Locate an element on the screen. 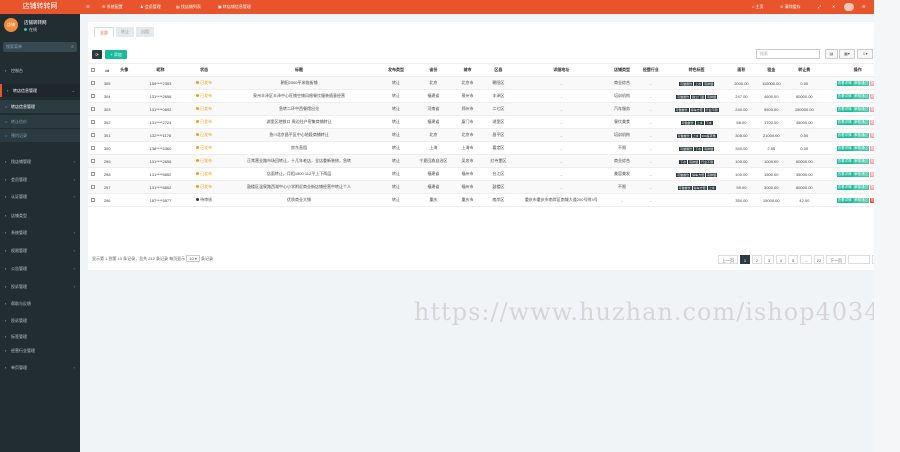 The width and height of the screenshot is (900, 452). select-all-checkbox is located at coordinates (93, 69).